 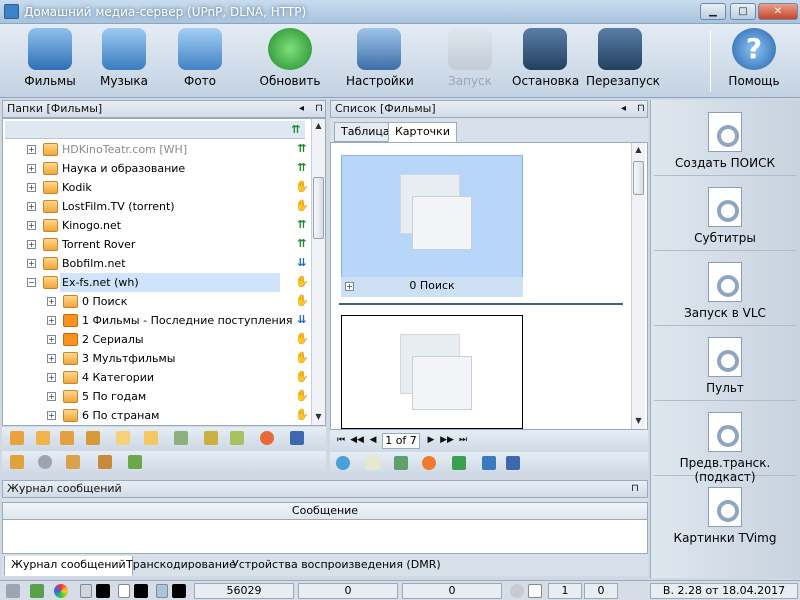 What do you see at coordinates (422, 132) in the screenshot?
I see `tab-cards: Карточки` at bounding box center [422, 132].